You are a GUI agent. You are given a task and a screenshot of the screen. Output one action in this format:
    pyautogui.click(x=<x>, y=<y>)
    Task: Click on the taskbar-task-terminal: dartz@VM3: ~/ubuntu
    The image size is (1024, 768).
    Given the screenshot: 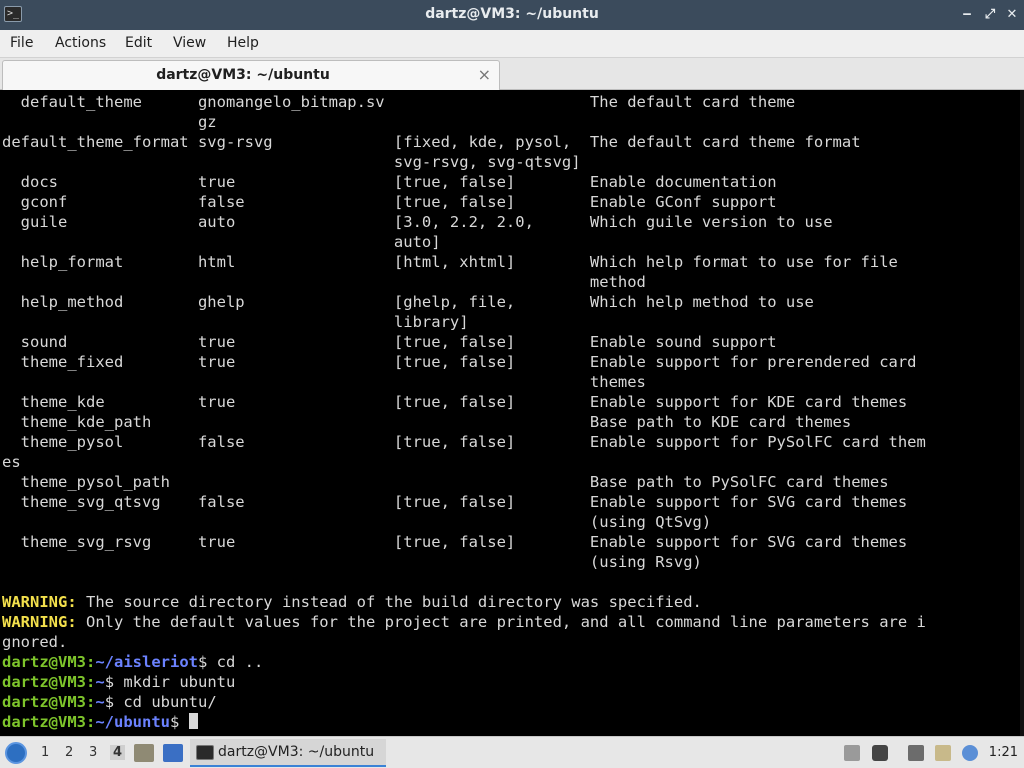 What is the action you would take?
    pyautogui.click(x=288, y=753)
    